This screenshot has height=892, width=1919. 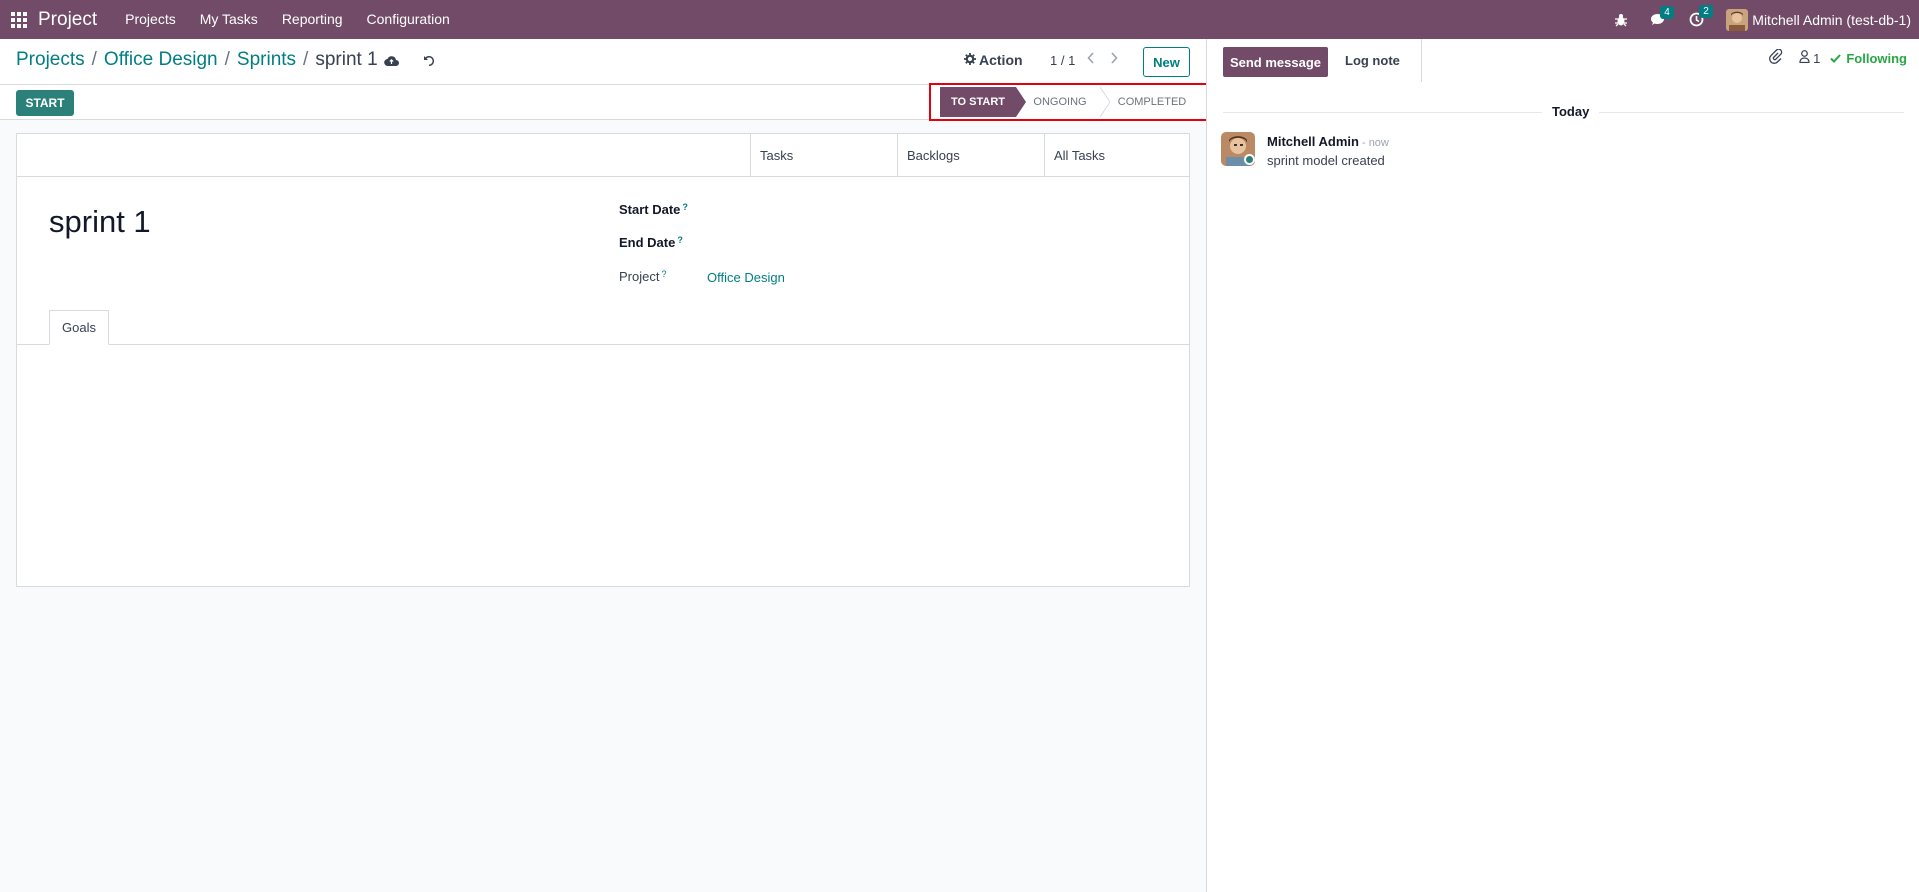 What do you see at coordinates (1091, 59) in the screenshot?
I see `pager-previous-icon` at bounding box center [1091, 59].